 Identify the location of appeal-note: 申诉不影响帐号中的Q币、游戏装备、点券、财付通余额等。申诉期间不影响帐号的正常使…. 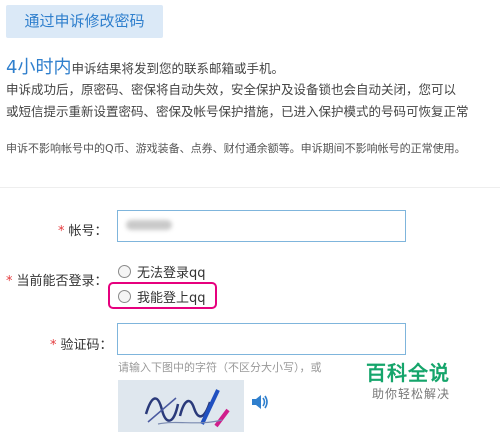
(236, 148).